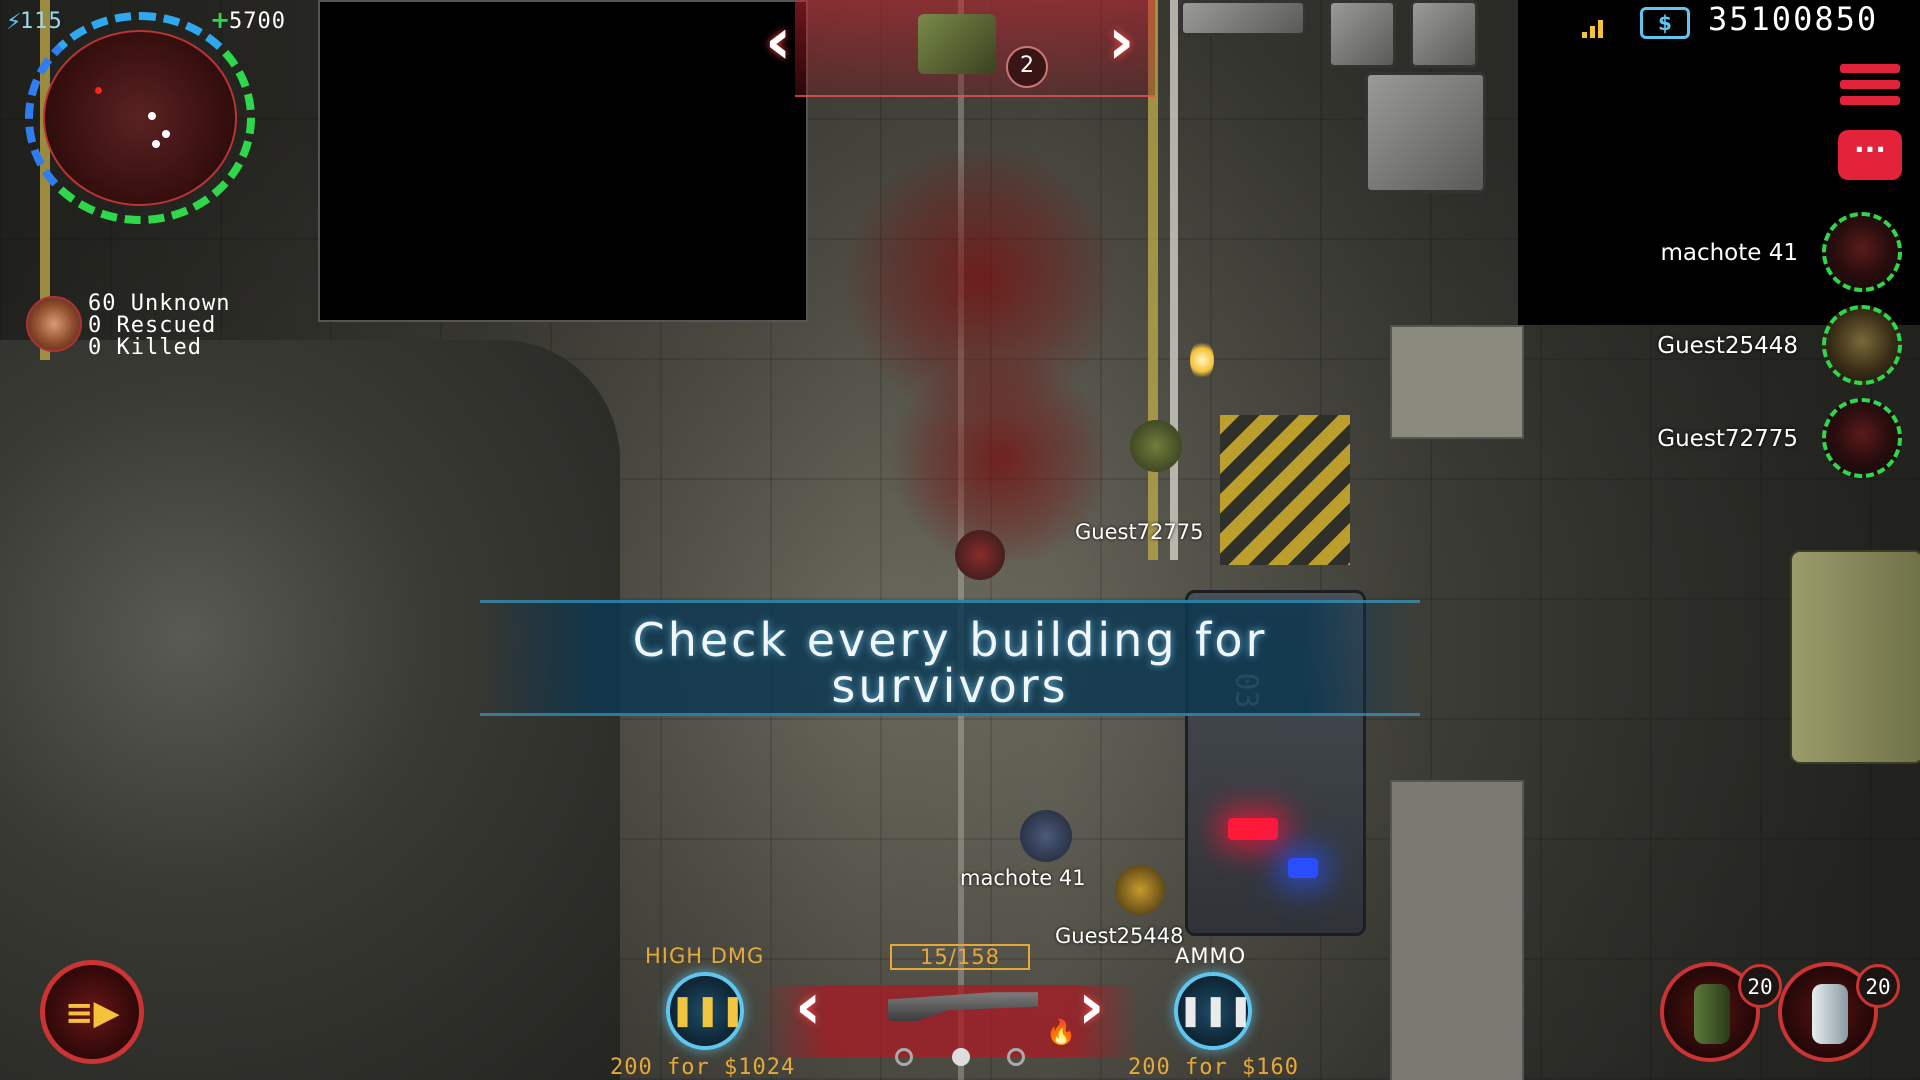 Image resolution: width=1920 pixels, height=1080 pixels. What do you see at coordinates (563, 161) in the screenshot?
I see `building-roof-dark` at bounding box center [563, 161].